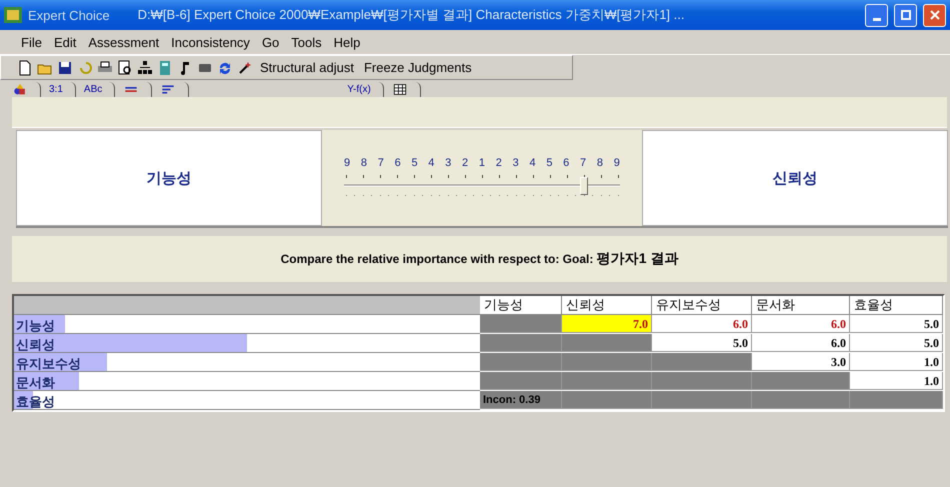  I want to click on new-icon, so click(25, 68).